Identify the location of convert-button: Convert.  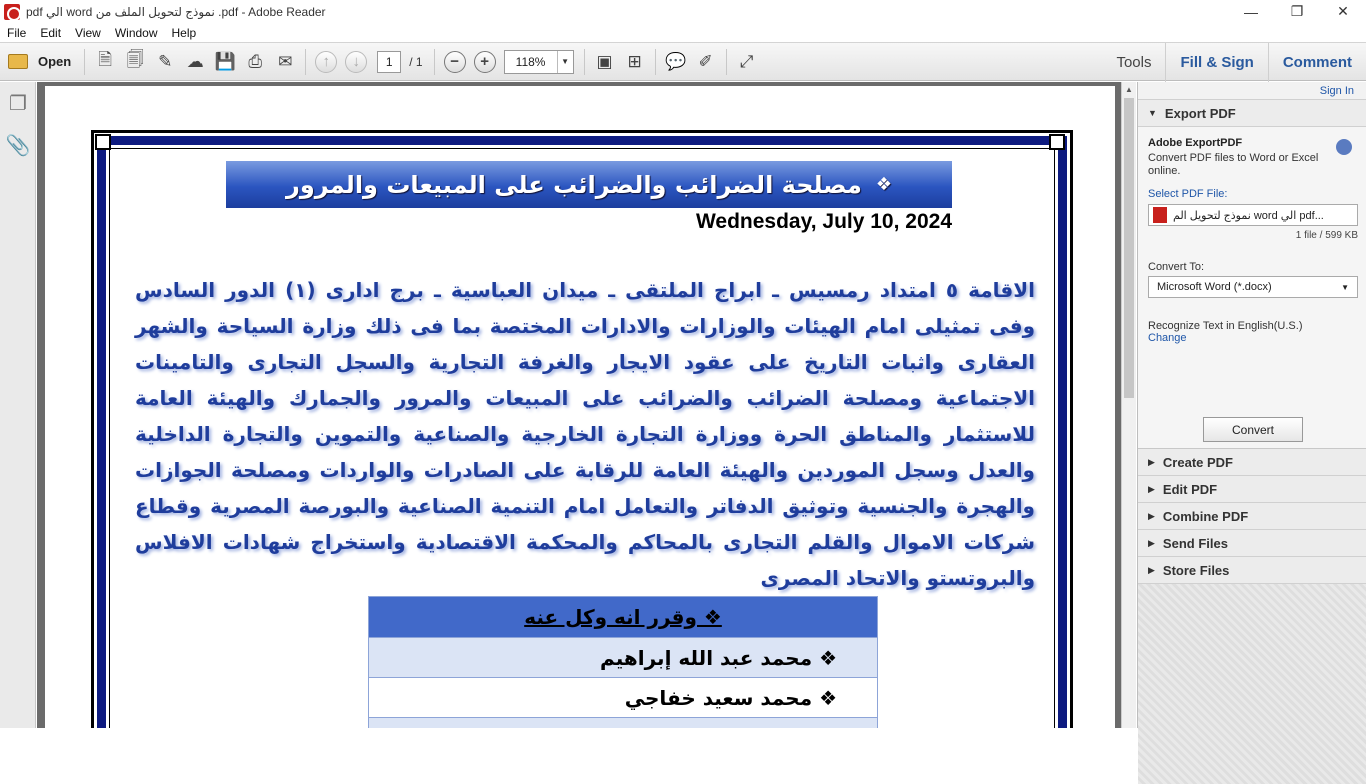
(1253, 429).